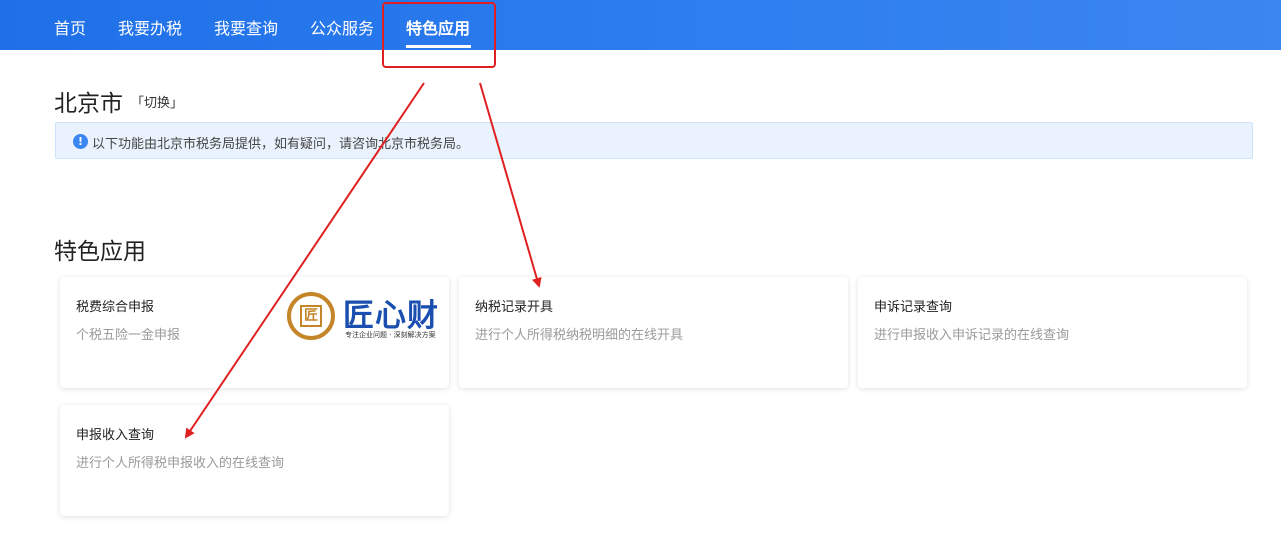  What do you see at coordinates (579, 335) in the screenshot?
I see `card-description: 进行个人所得税纳税明细的在线开具` at bounding box center [579, 335].